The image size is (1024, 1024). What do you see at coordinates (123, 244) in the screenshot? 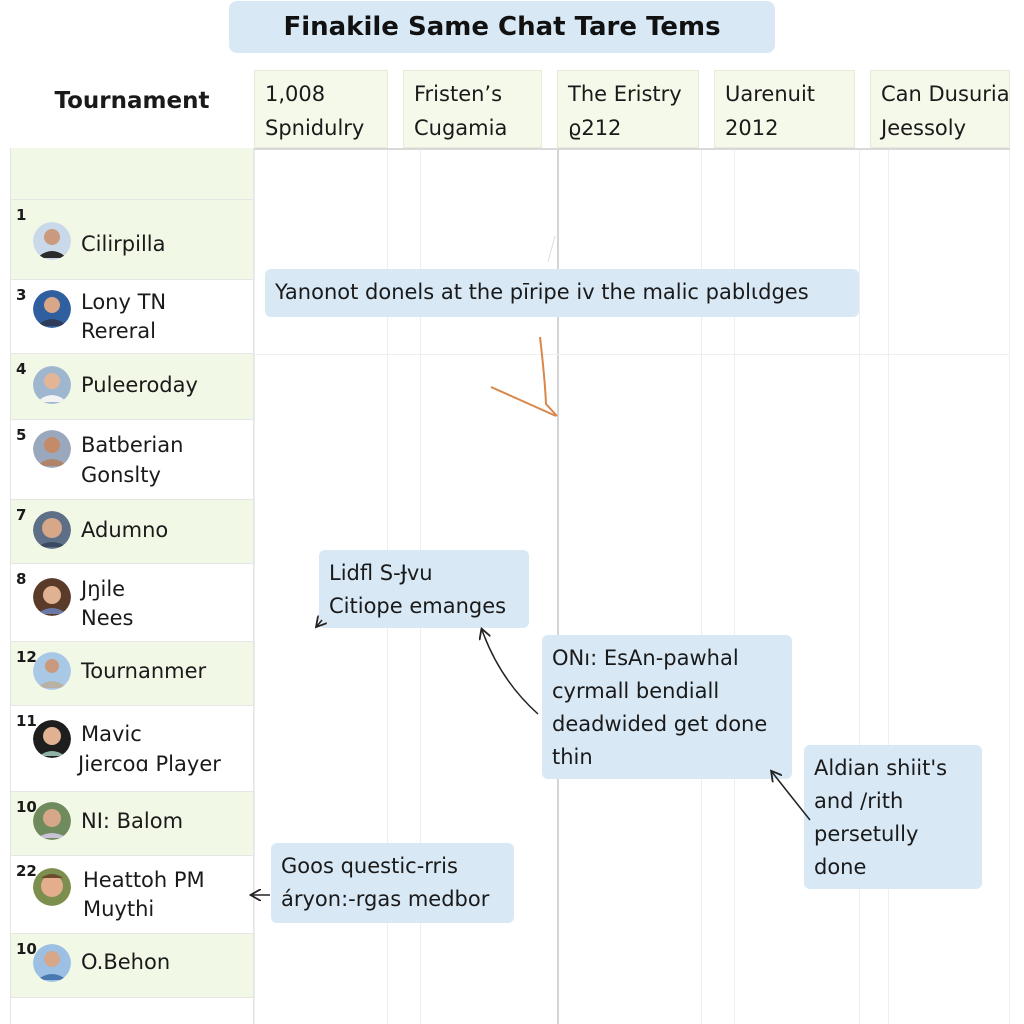
I see `player-name: Cilirpilla` at bounding box center [123, 244].